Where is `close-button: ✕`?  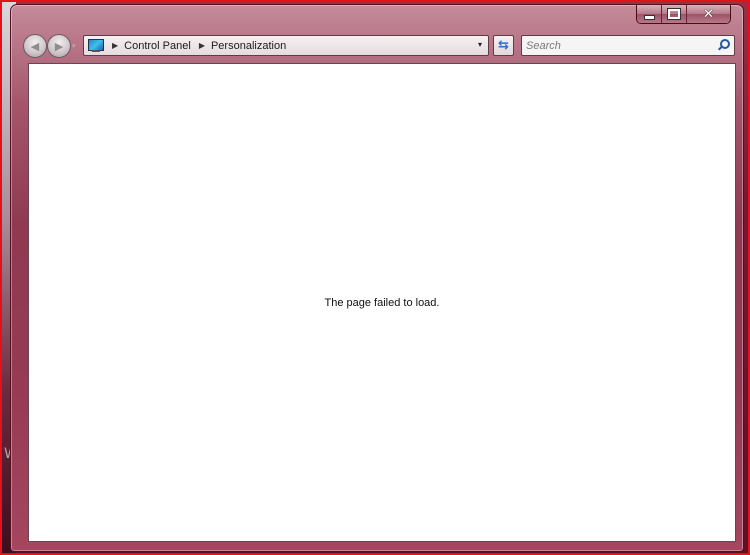
close-button: ✕ is located at coordinates (708, 14).